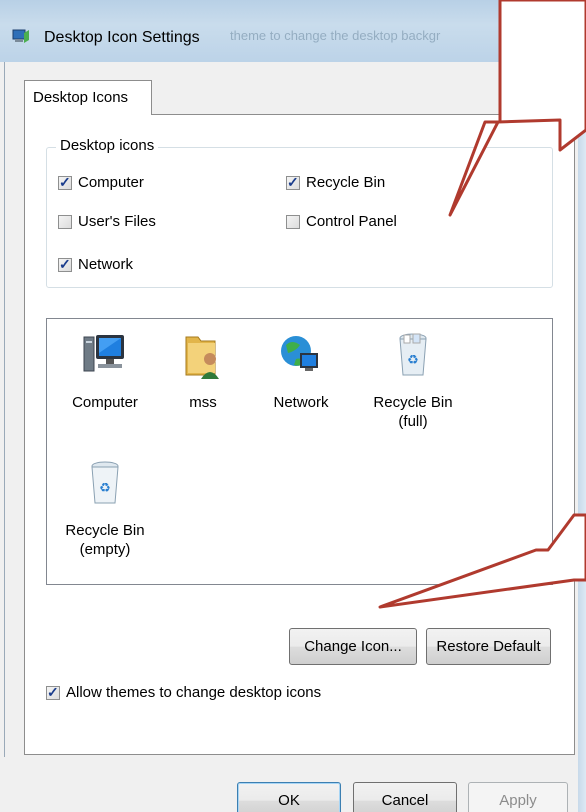 The height and width of the screenshot is (812, 586). I want to click on checkbox-control-panel: Control Panel, so click(341, 221).